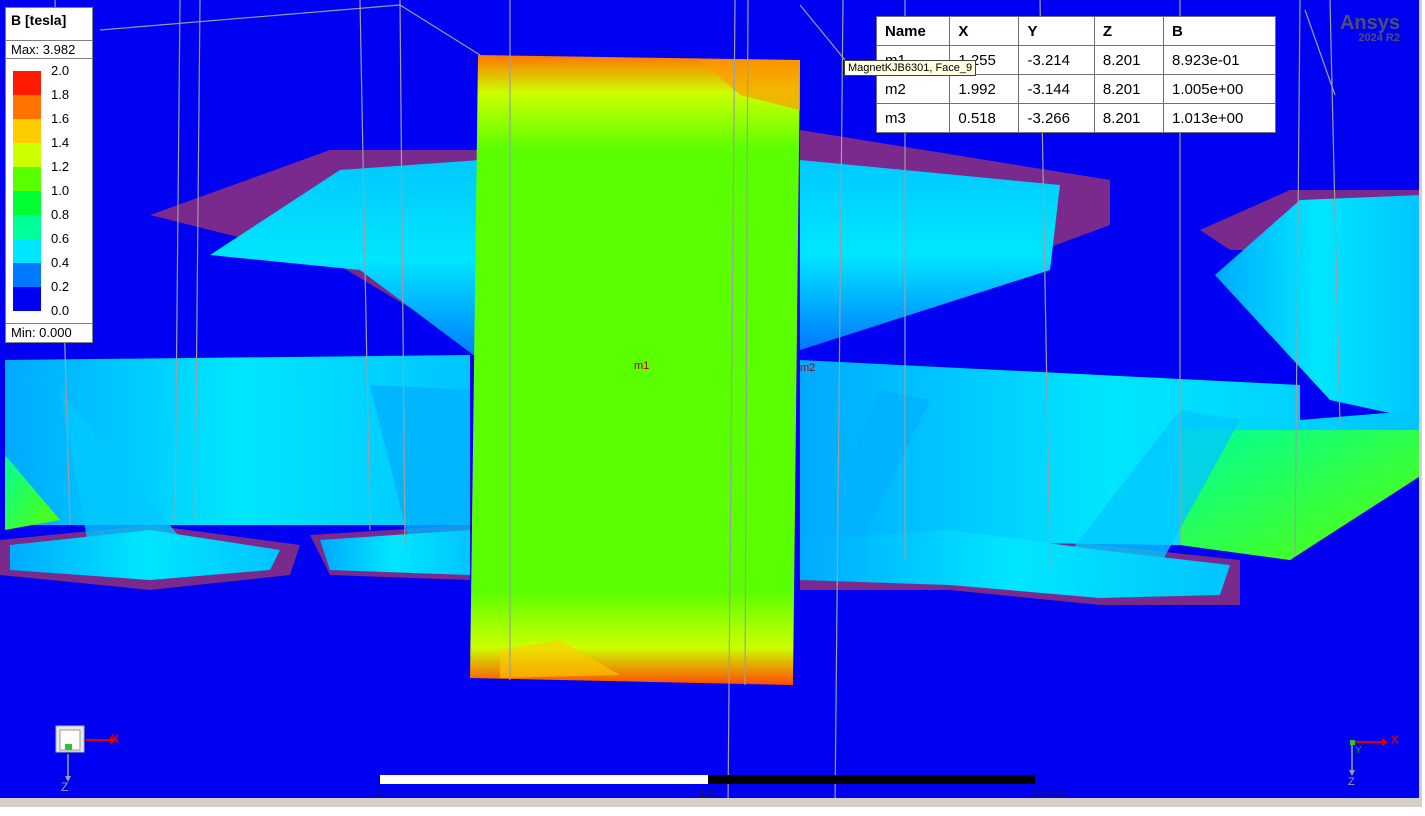  What do you see at coordinates (641, 366) in the screenshot?
I see `probe-marker-m1: m1` at bounding box center [641, 366].